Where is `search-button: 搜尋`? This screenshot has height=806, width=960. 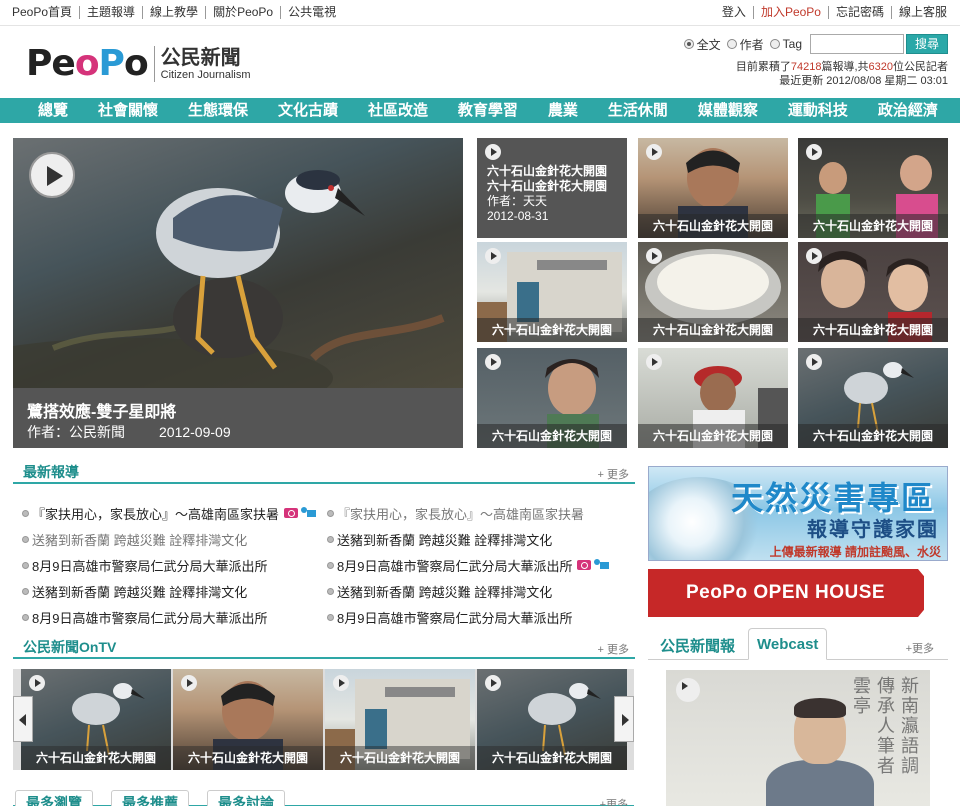
search-button: 搜尋 is located at coordinates (927, 44).